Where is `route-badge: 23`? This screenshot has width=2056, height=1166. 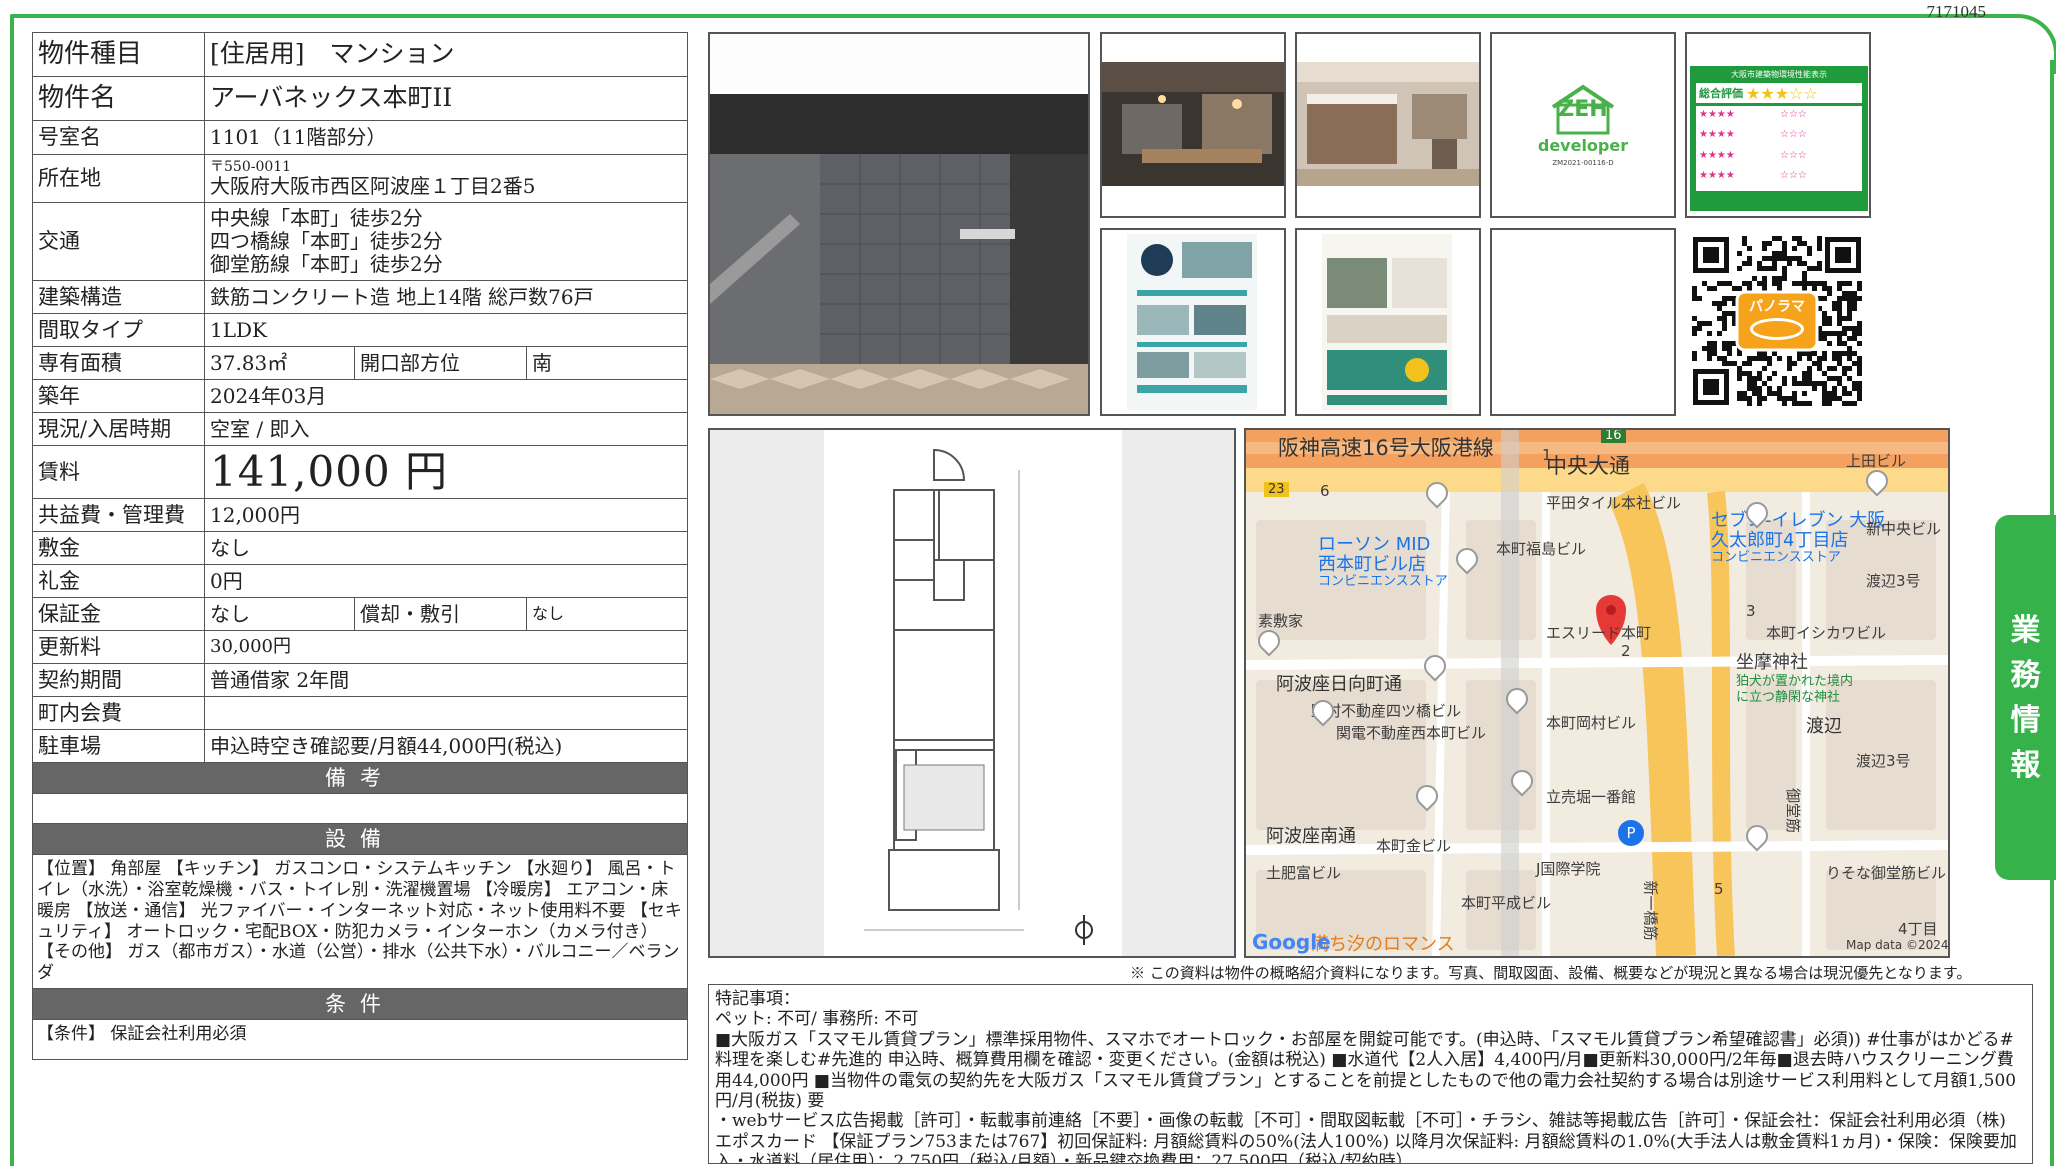
route-badge: 23 is located at coordinates (1276, 489).